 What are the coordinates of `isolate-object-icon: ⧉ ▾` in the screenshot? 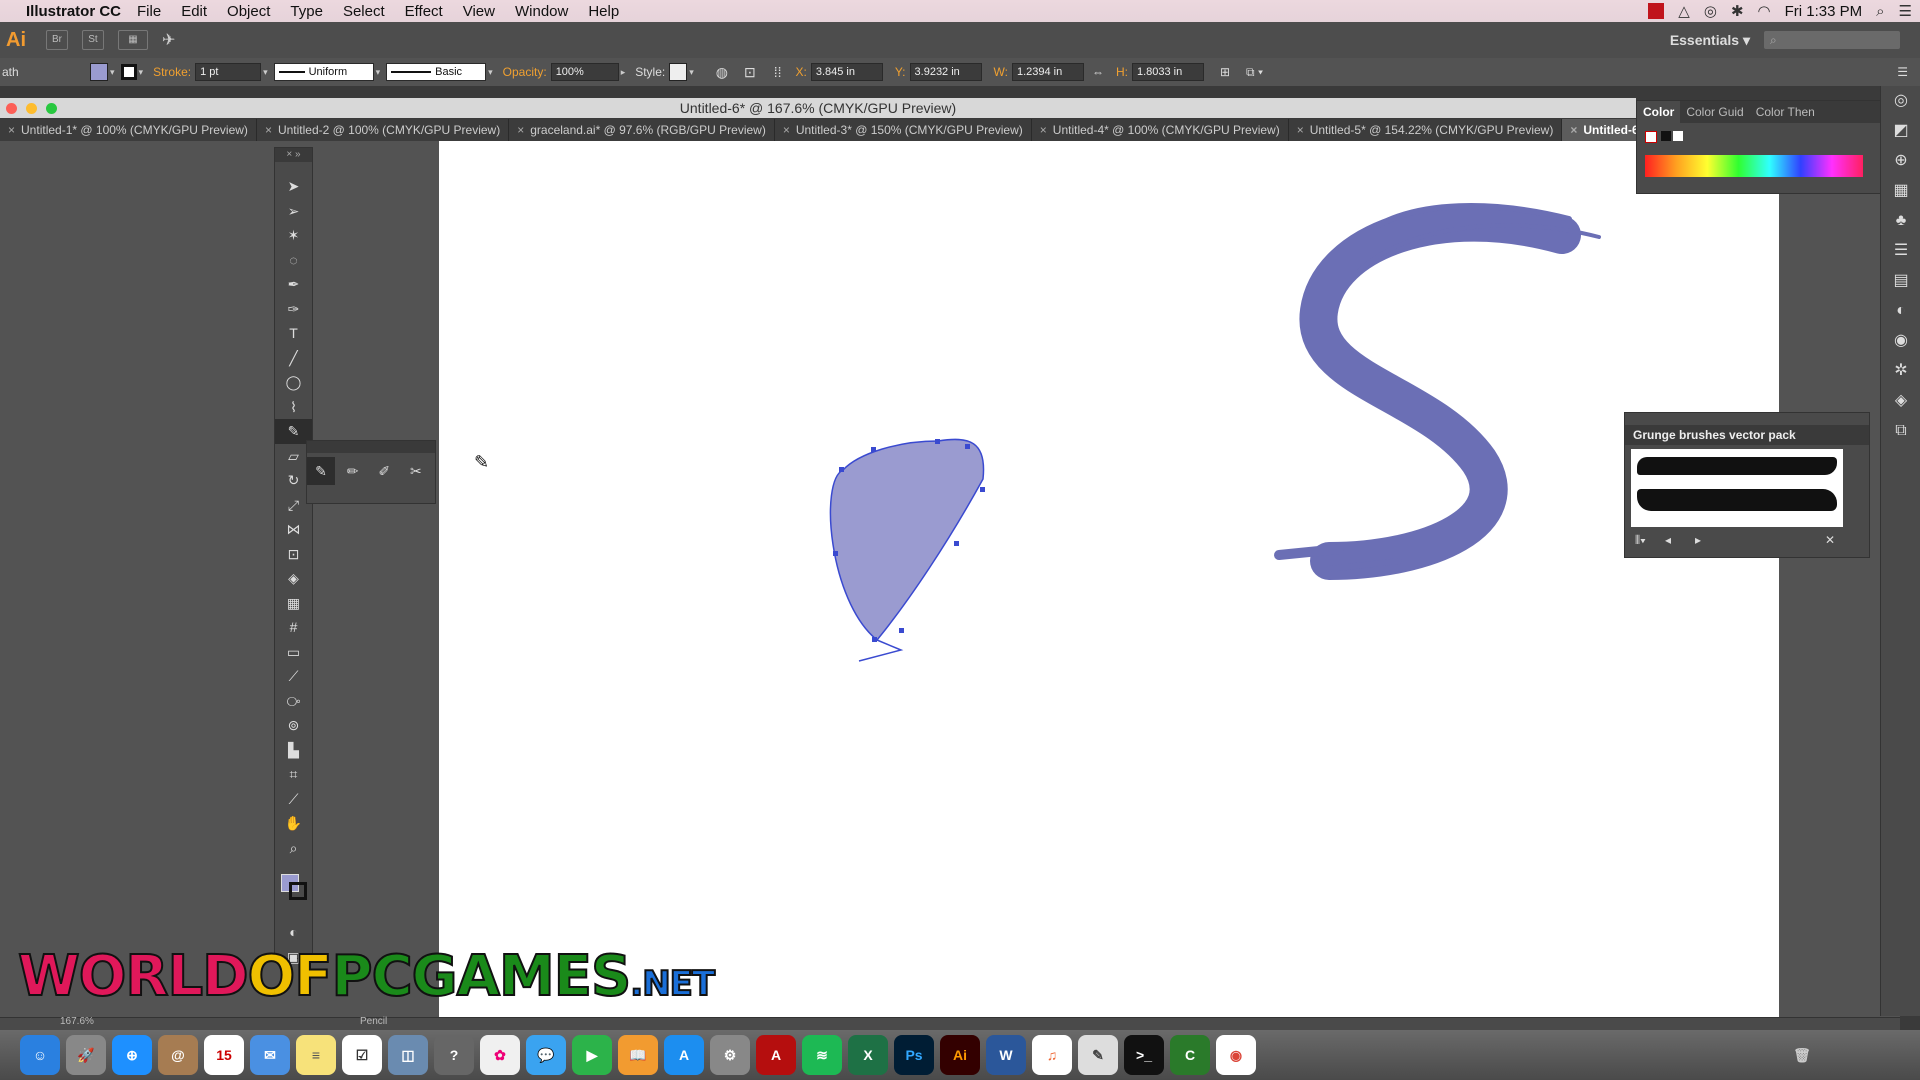 It's located at (1254, 72).